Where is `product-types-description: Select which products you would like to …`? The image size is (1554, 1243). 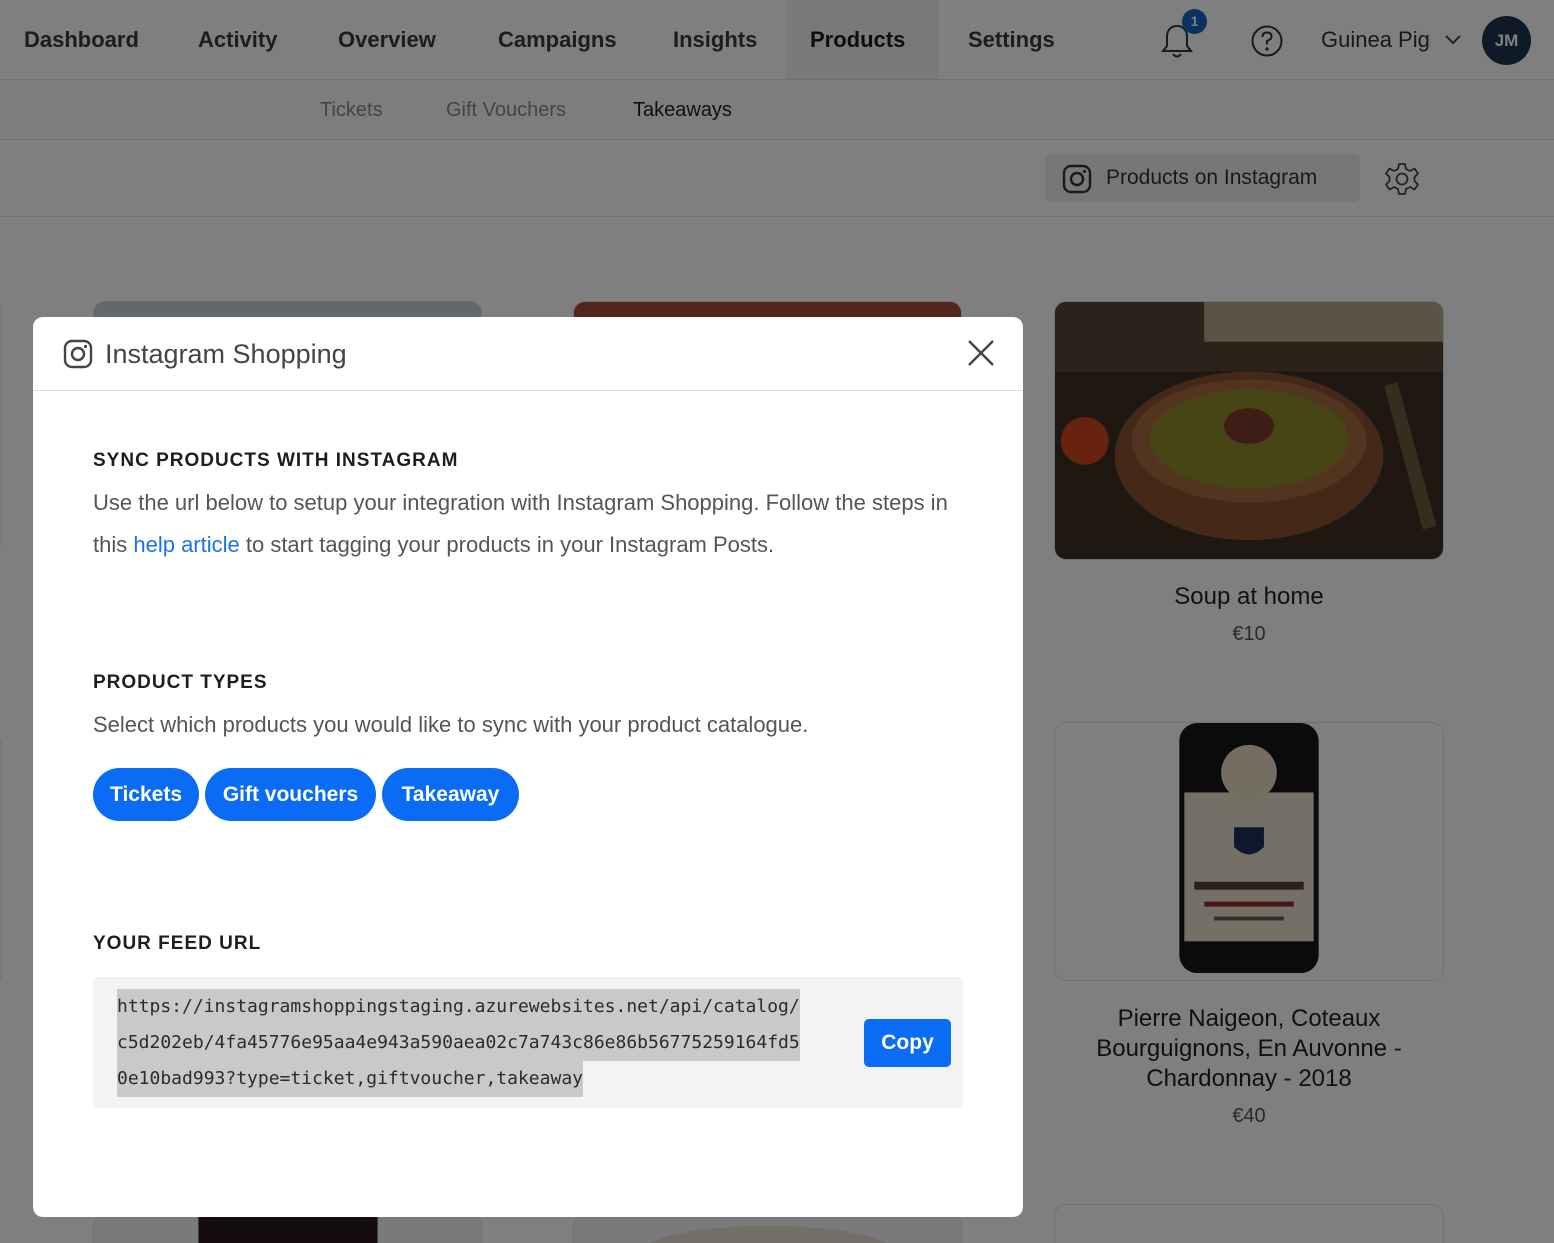 product-types-description: Select which products you would like to … is located at coordinates (451, 724).